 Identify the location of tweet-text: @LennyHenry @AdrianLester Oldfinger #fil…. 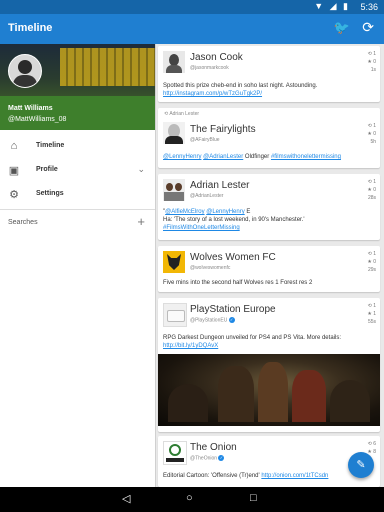
(252, 157).